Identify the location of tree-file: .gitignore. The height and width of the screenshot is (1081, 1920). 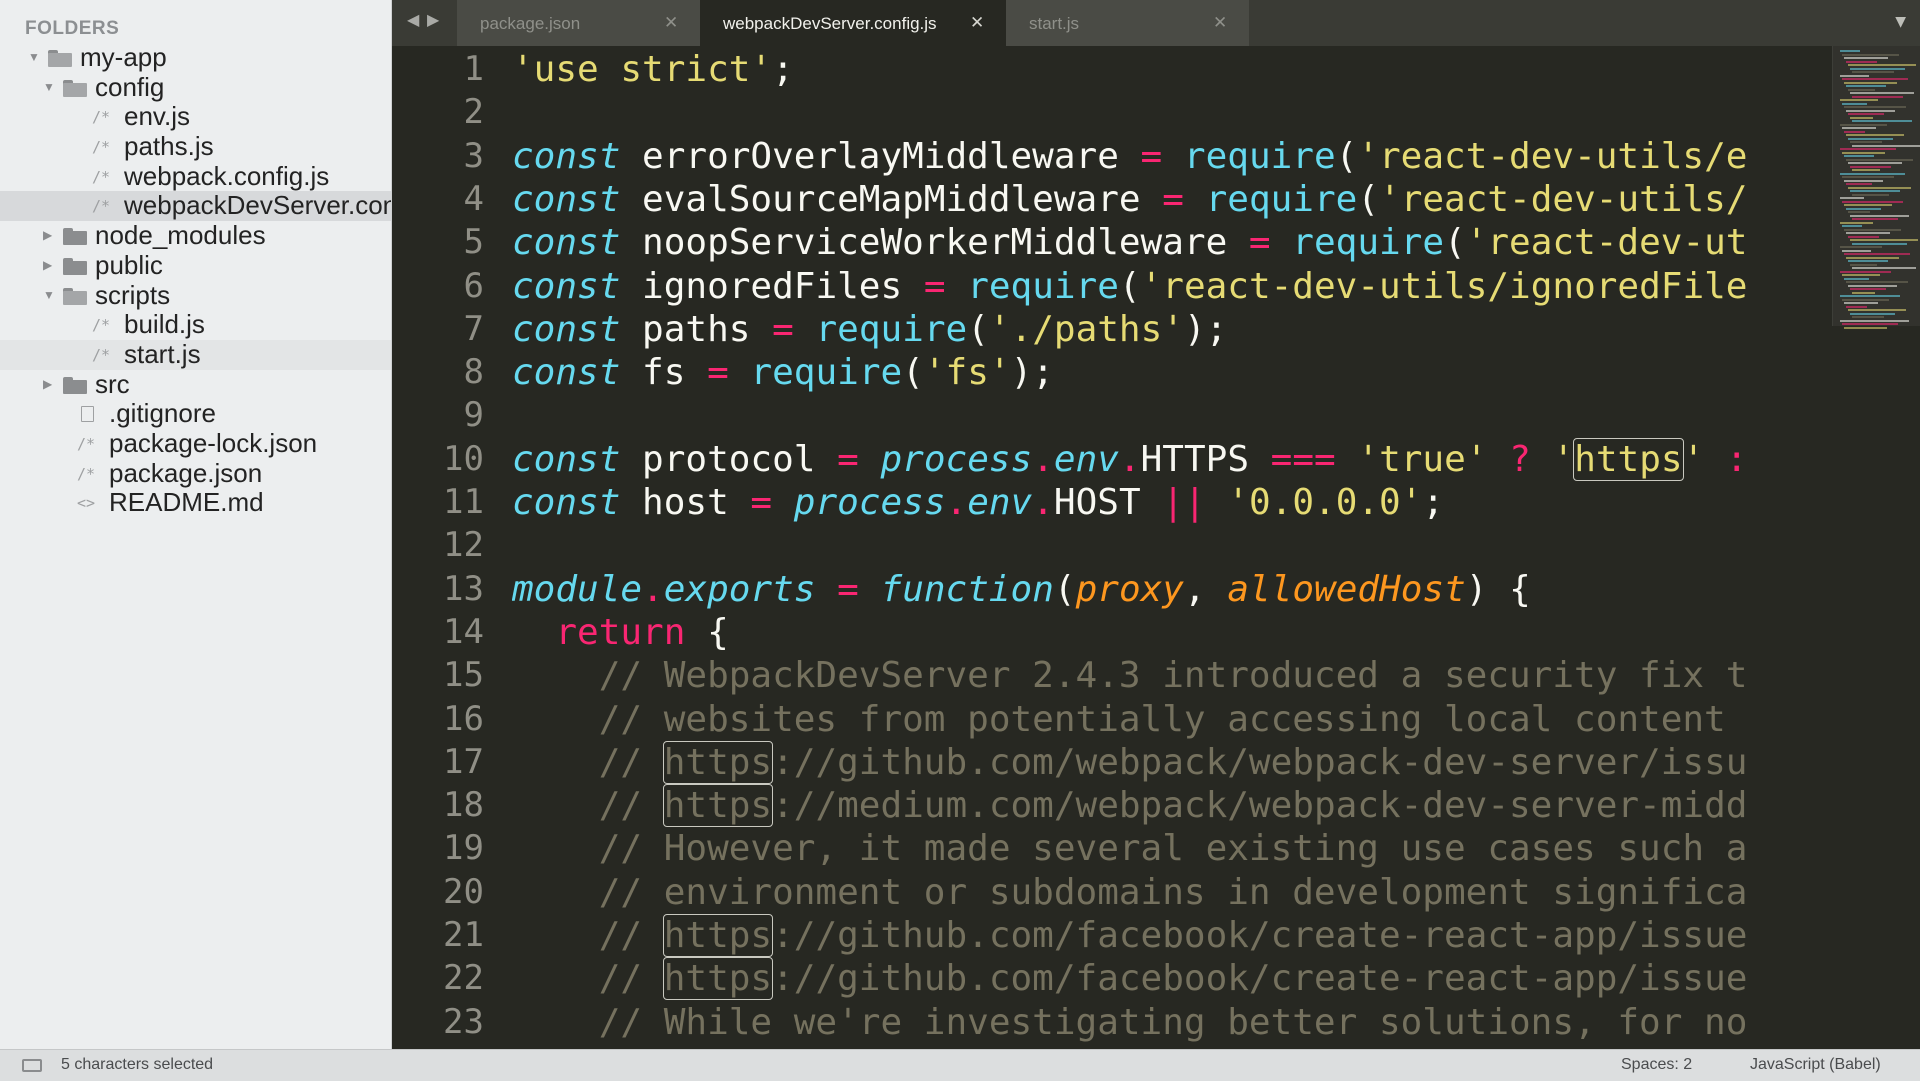
(195, 414).